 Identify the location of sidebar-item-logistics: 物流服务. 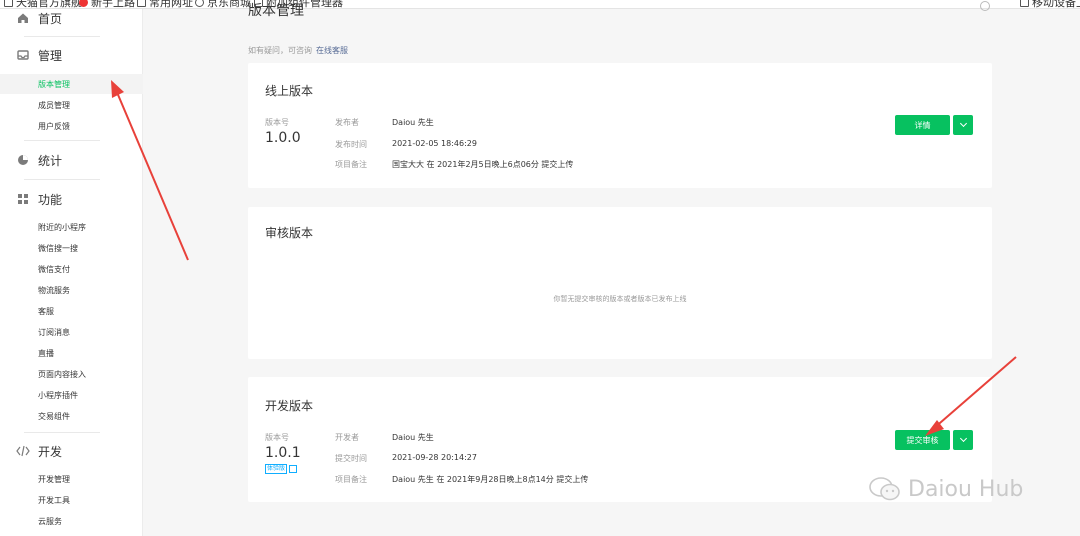
(71, 290).